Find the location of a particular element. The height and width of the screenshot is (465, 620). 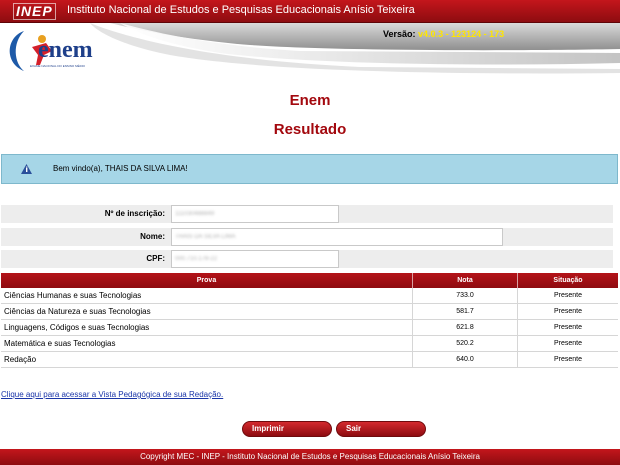

inscricao-label: Nº de inscrição: is located at coordinates (134, 213).